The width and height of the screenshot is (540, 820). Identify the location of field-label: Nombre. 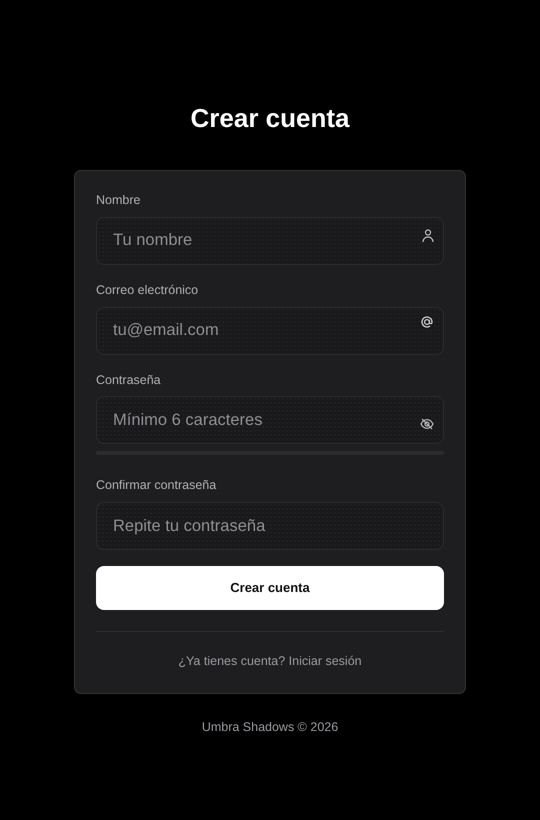
(119, 200).